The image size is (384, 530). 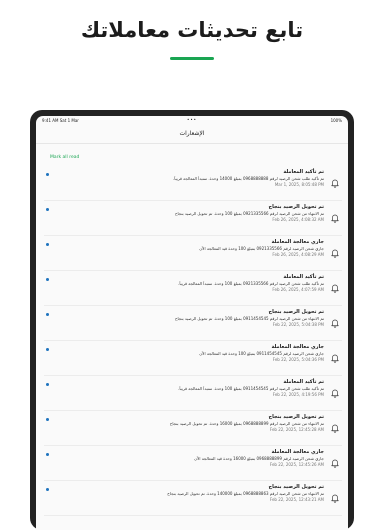 I want to click on status-time: 9:41 AM Sat 1 Mar, so click(x=60, y=120).